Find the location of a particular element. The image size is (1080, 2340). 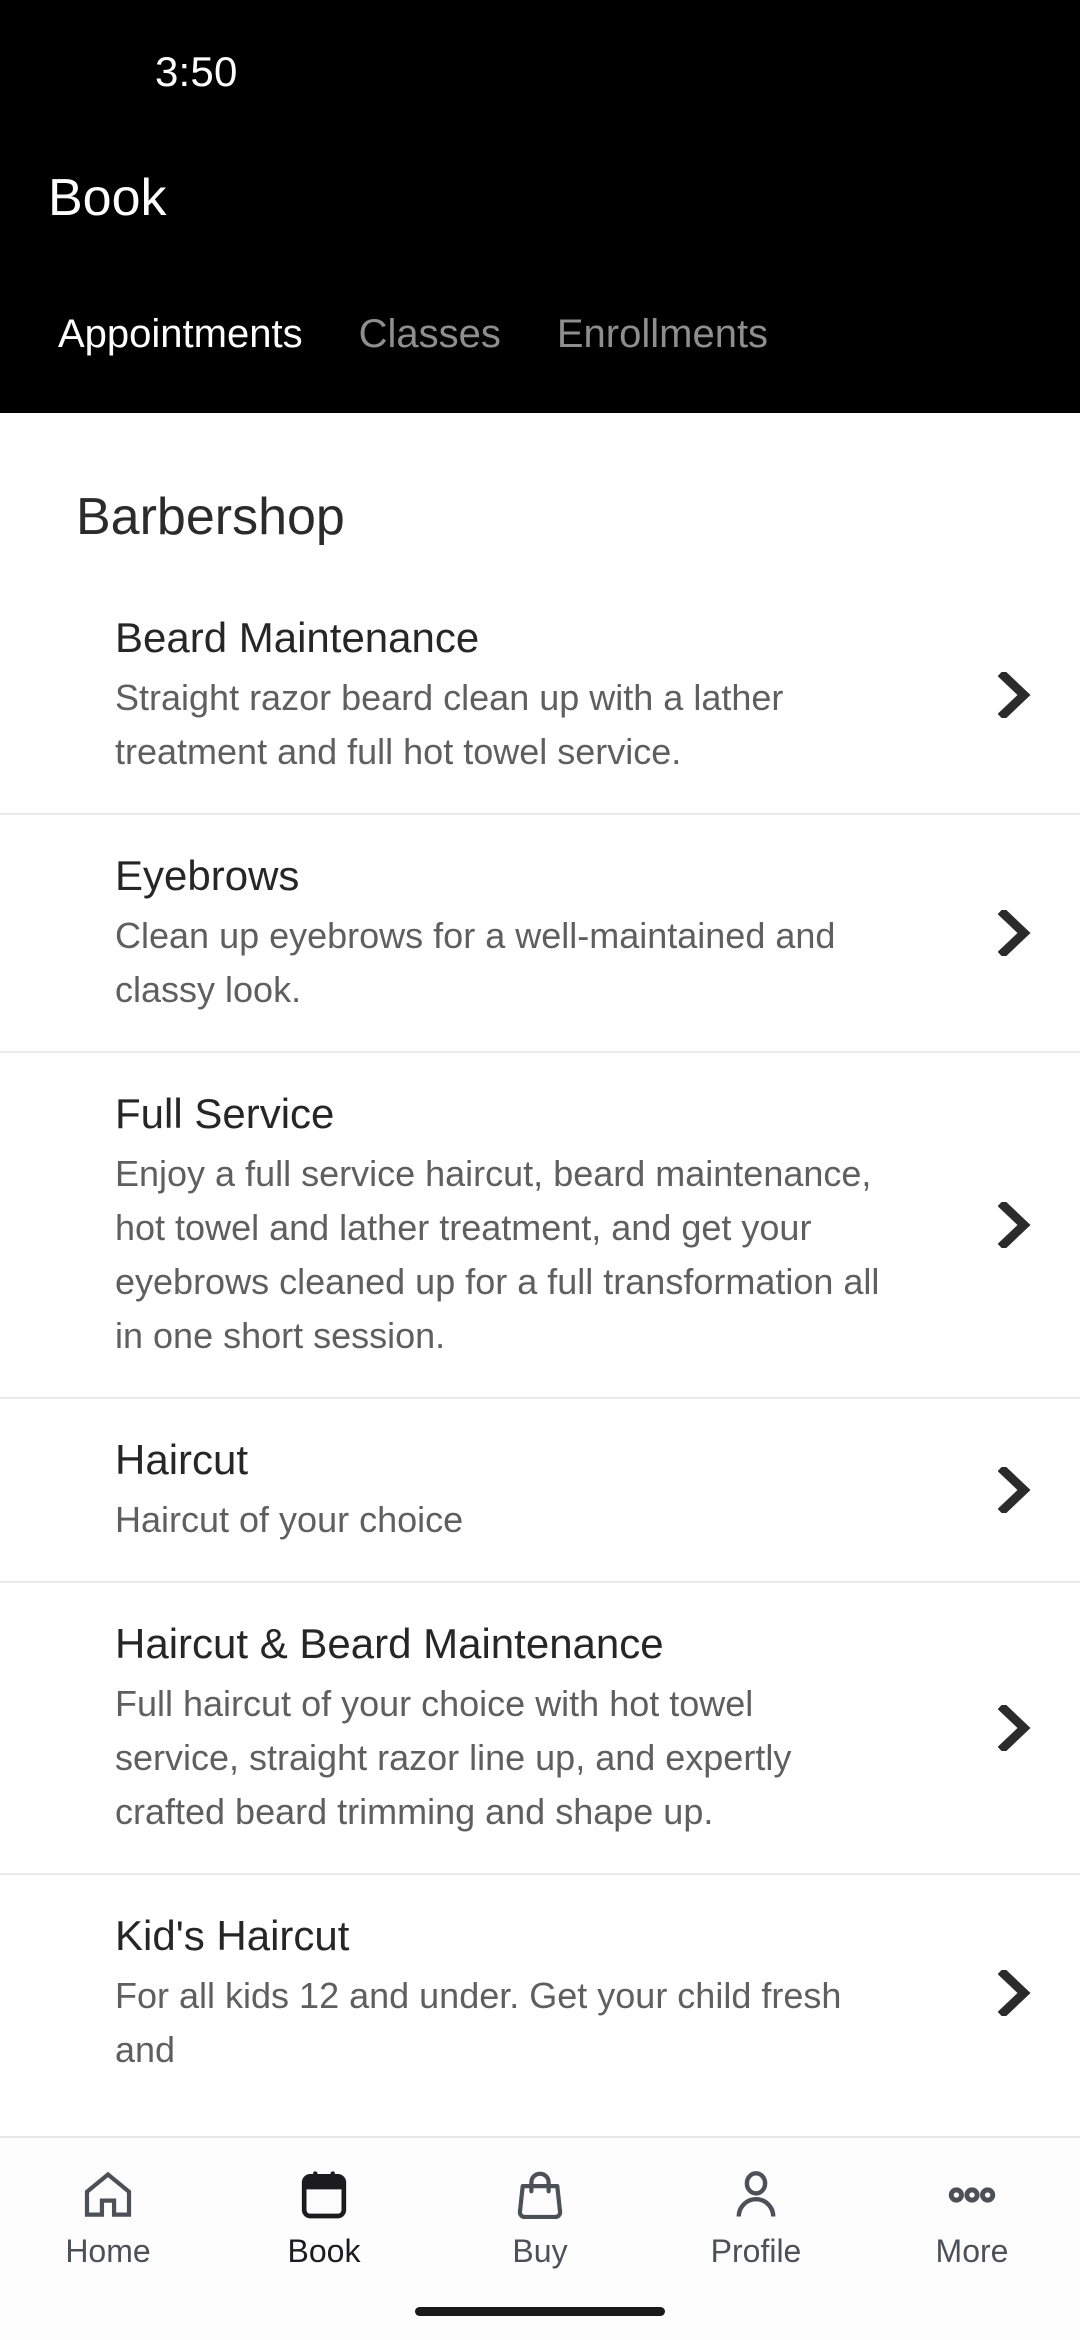

list-item-title: Haircut & Beard Maintenance is located at coordinates (389, 1643).